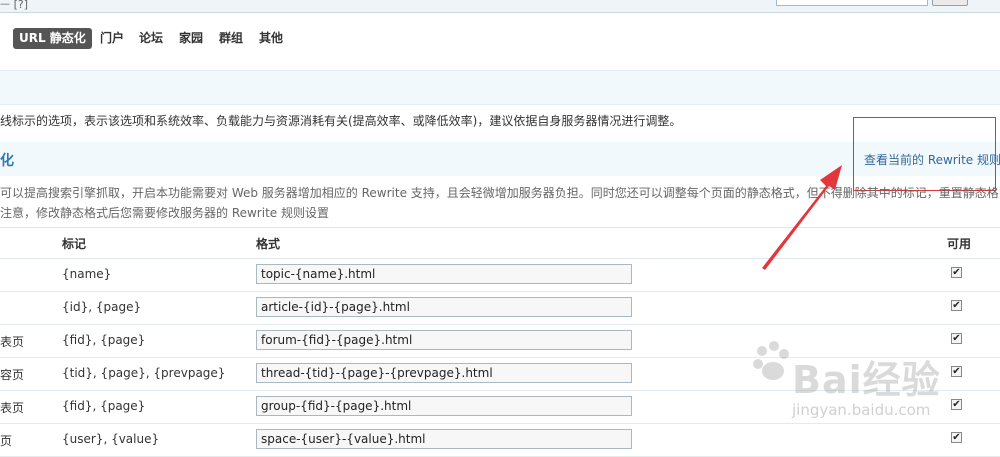 The image size is (1000, 457). I want to click on table-header: 标记 格式 可用, so click(500, 243).